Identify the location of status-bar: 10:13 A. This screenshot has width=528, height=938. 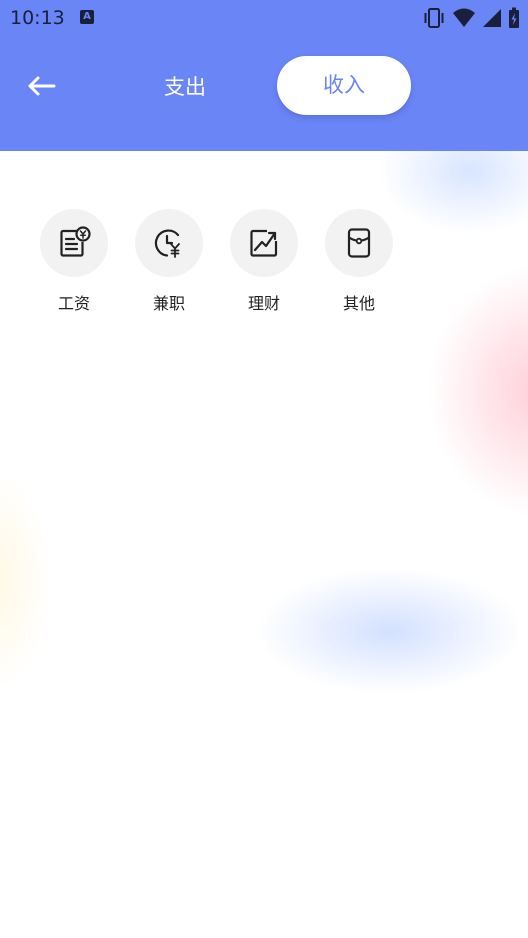
(264, 18).